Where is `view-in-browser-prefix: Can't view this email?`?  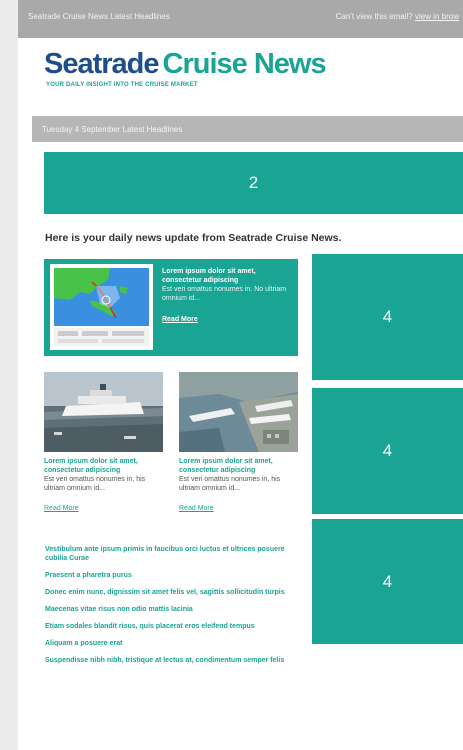
view-in-browser-prefix: Can't view this email? is located at coordinates (374, 16).